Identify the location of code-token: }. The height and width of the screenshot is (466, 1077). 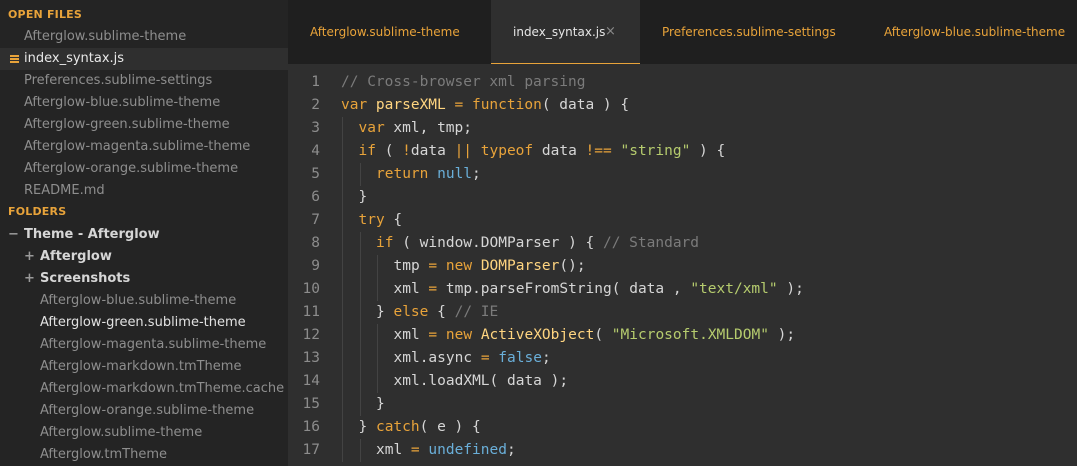
(363, 197).